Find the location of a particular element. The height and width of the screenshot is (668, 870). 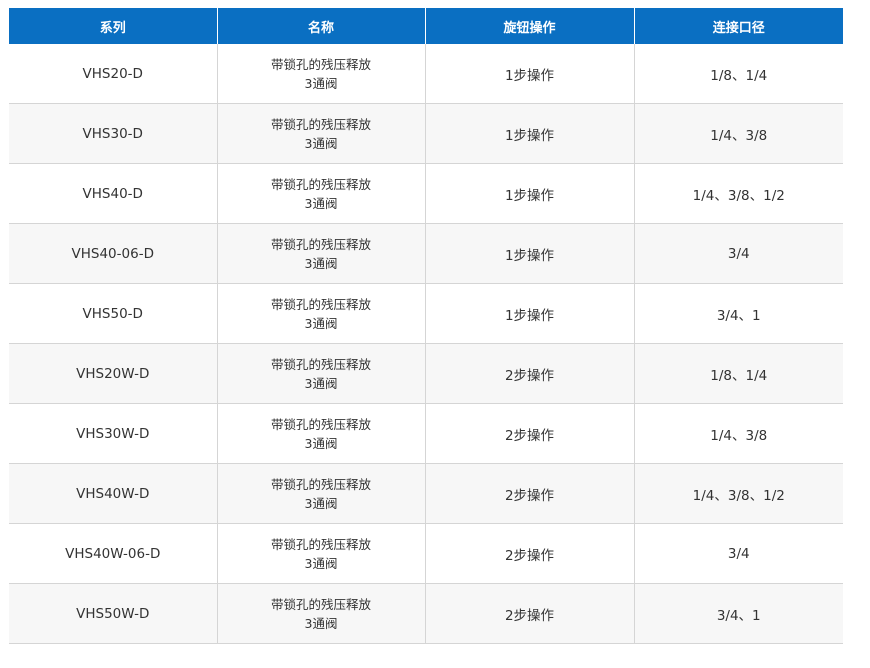

table-row: VHS20-D 带锁孔的残压释放 3通阀 1步操作 1/8、1/4 is located at coordinates (426, 74).